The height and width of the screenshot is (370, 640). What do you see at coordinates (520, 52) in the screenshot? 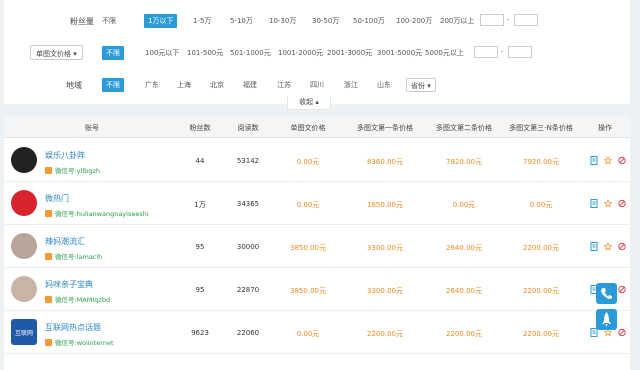
I see `price-max-input` at bounding box center [520, 52].